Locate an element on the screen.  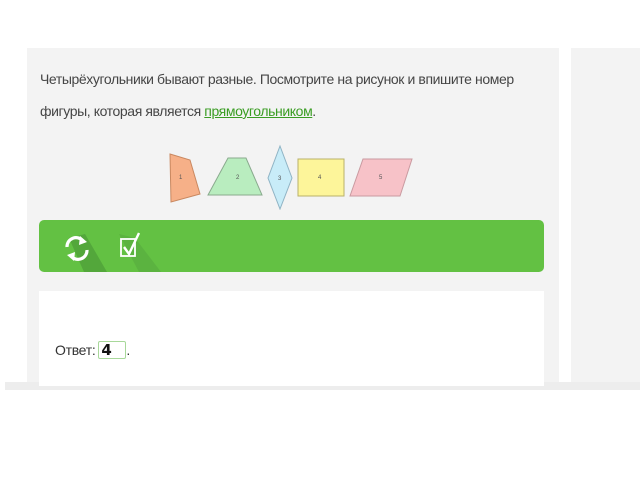
task-text-end: . is located at coordinates (314, 111).